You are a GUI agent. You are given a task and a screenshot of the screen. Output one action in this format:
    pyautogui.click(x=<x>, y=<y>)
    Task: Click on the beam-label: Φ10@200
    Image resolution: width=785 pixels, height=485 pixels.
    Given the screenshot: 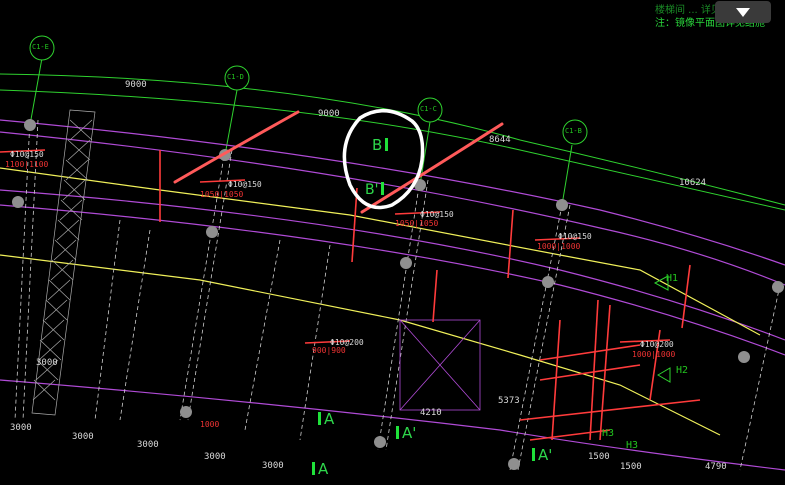 What is the action you would take?
    pyautogui.click(x=657, y=344)
    